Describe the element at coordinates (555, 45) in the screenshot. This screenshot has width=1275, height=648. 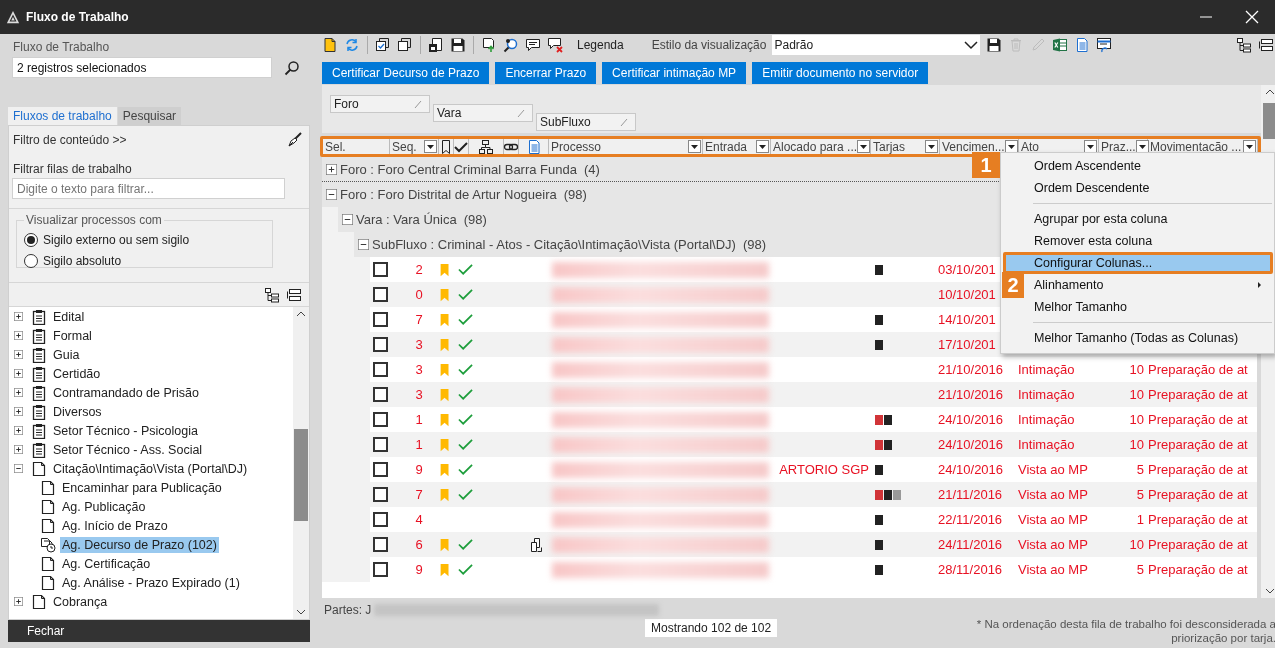
I see `comment-delete-icon` at that location.